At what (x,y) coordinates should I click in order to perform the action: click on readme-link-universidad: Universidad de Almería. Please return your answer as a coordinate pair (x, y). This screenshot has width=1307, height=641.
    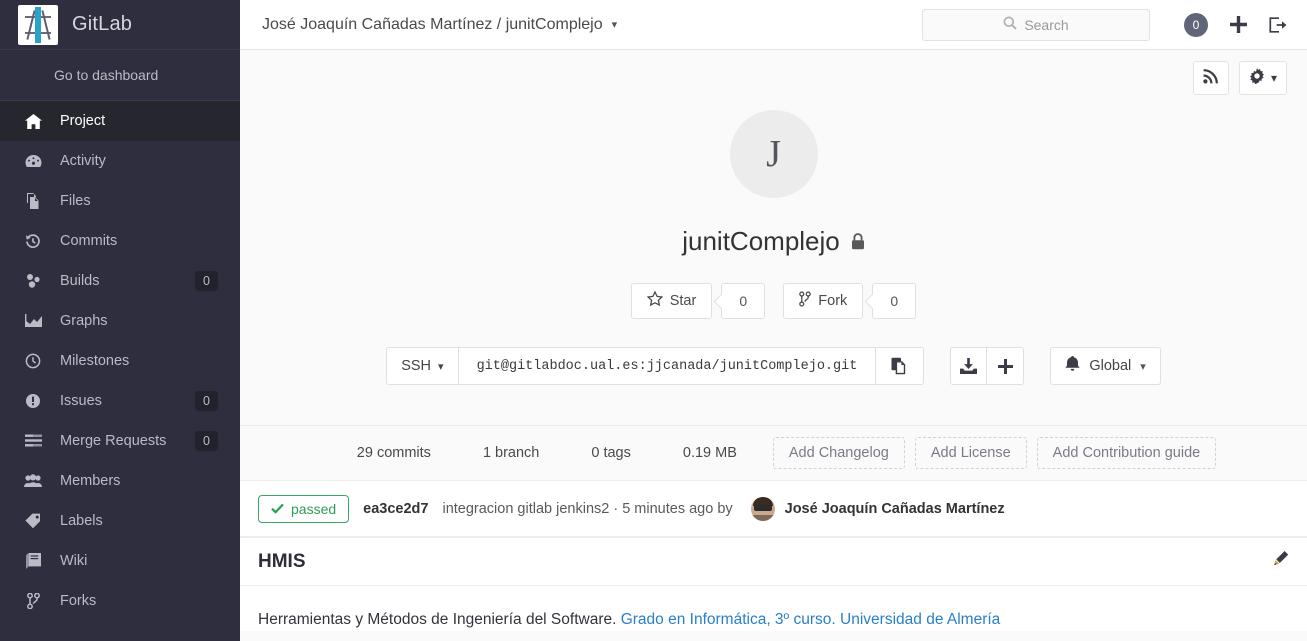
    Looking at the image, I should click on (920, 619).